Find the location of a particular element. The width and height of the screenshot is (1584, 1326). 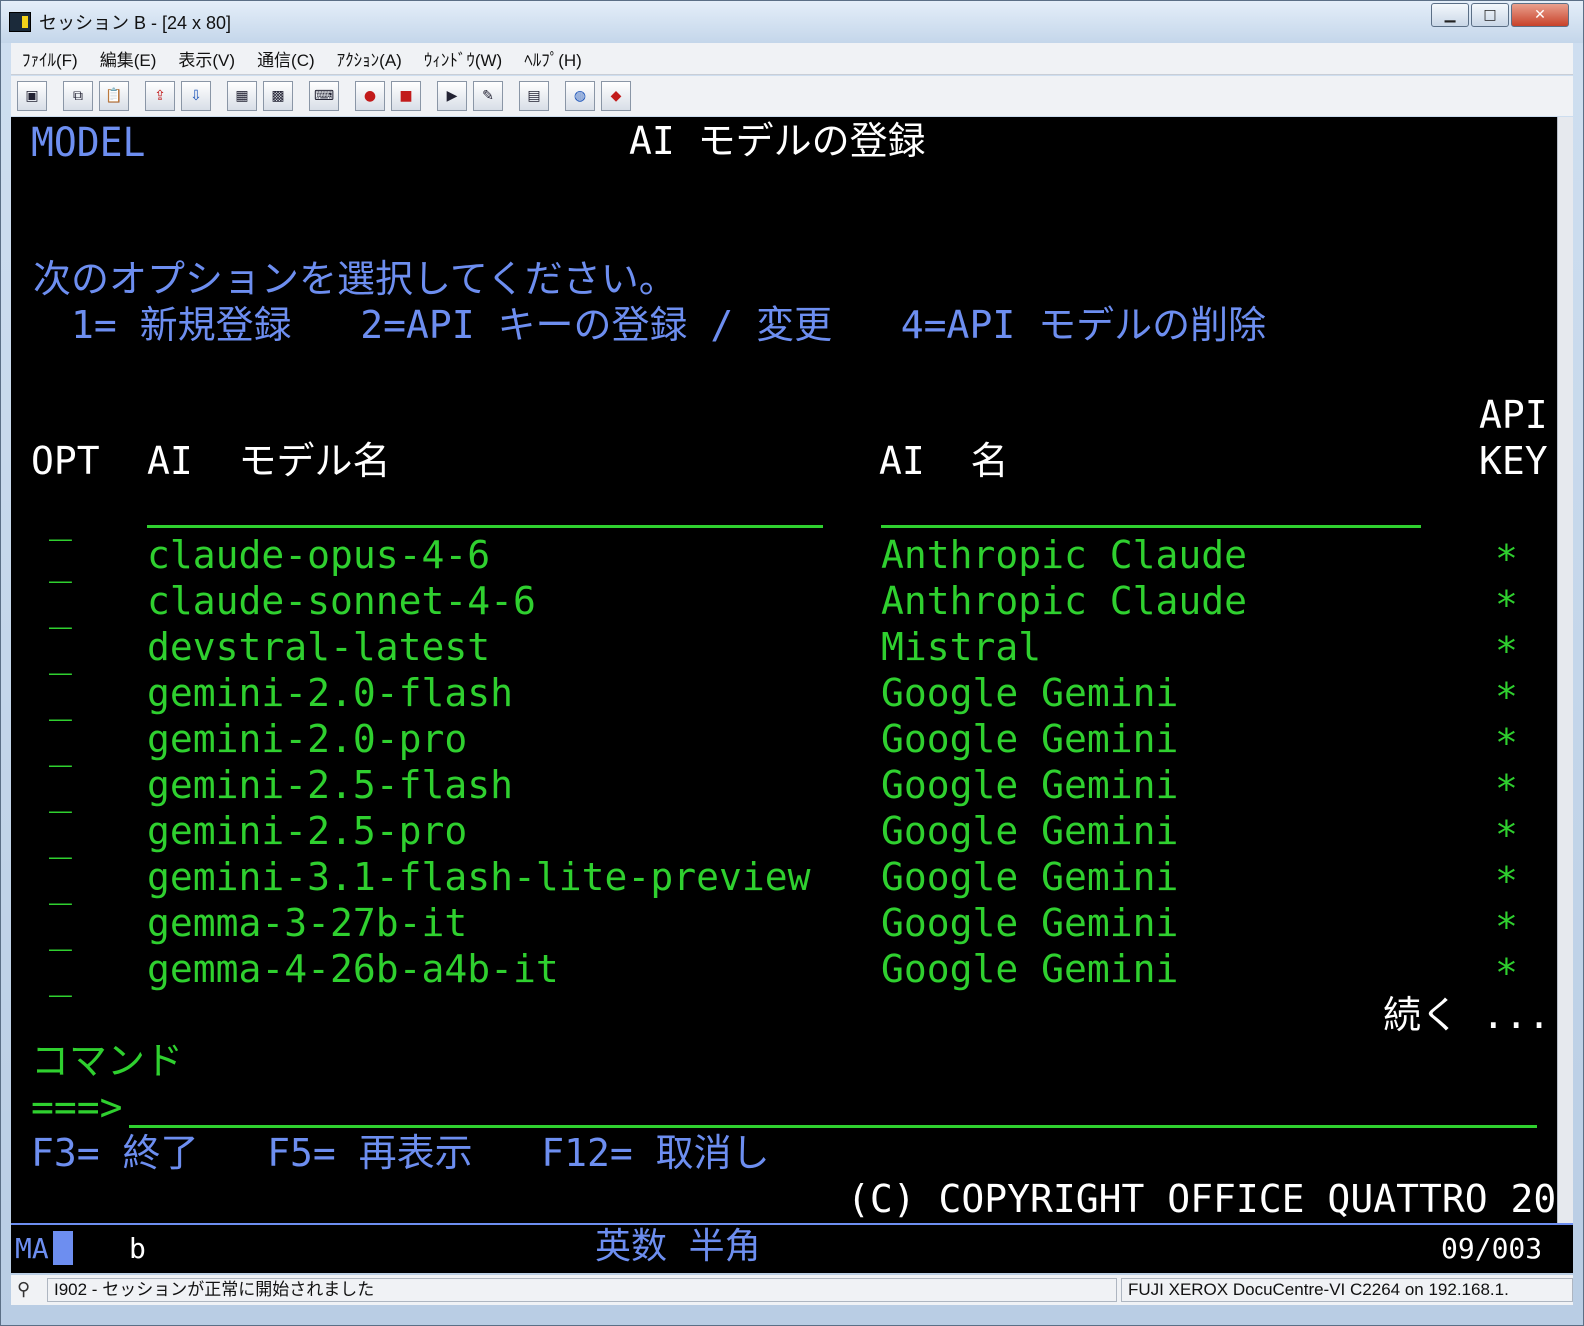

oia-cursor-icon is located at coordinates (63, 1248).